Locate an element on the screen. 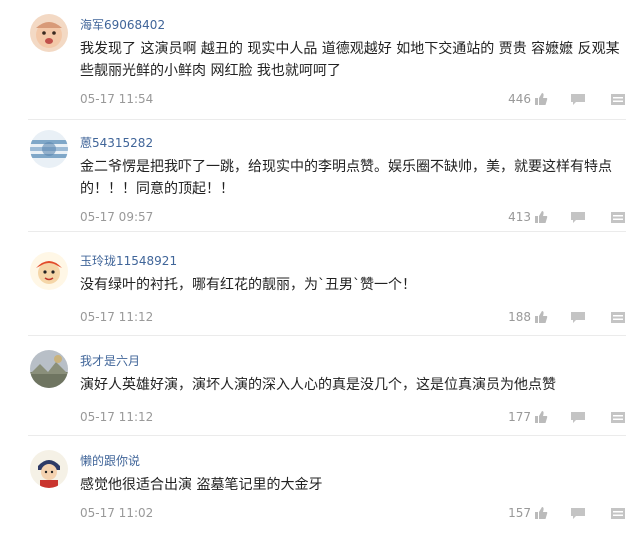  like-button: 177 is located at coordinates (528, 417).